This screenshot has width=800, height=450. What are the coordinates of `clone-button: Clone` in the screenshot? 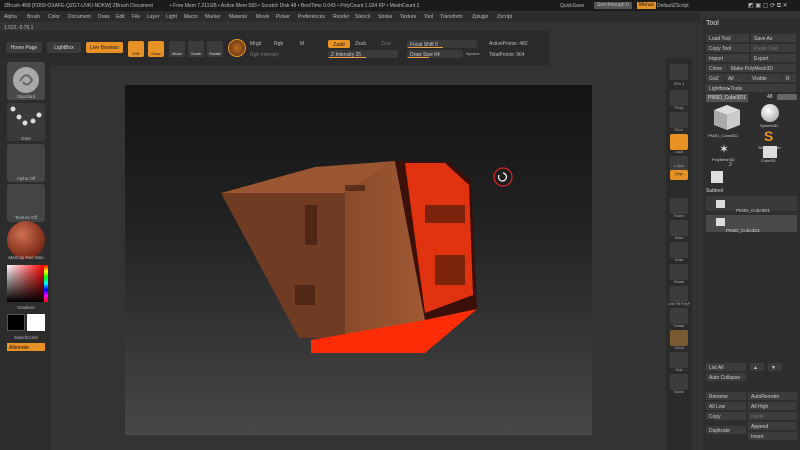 It's located at (716, 68).